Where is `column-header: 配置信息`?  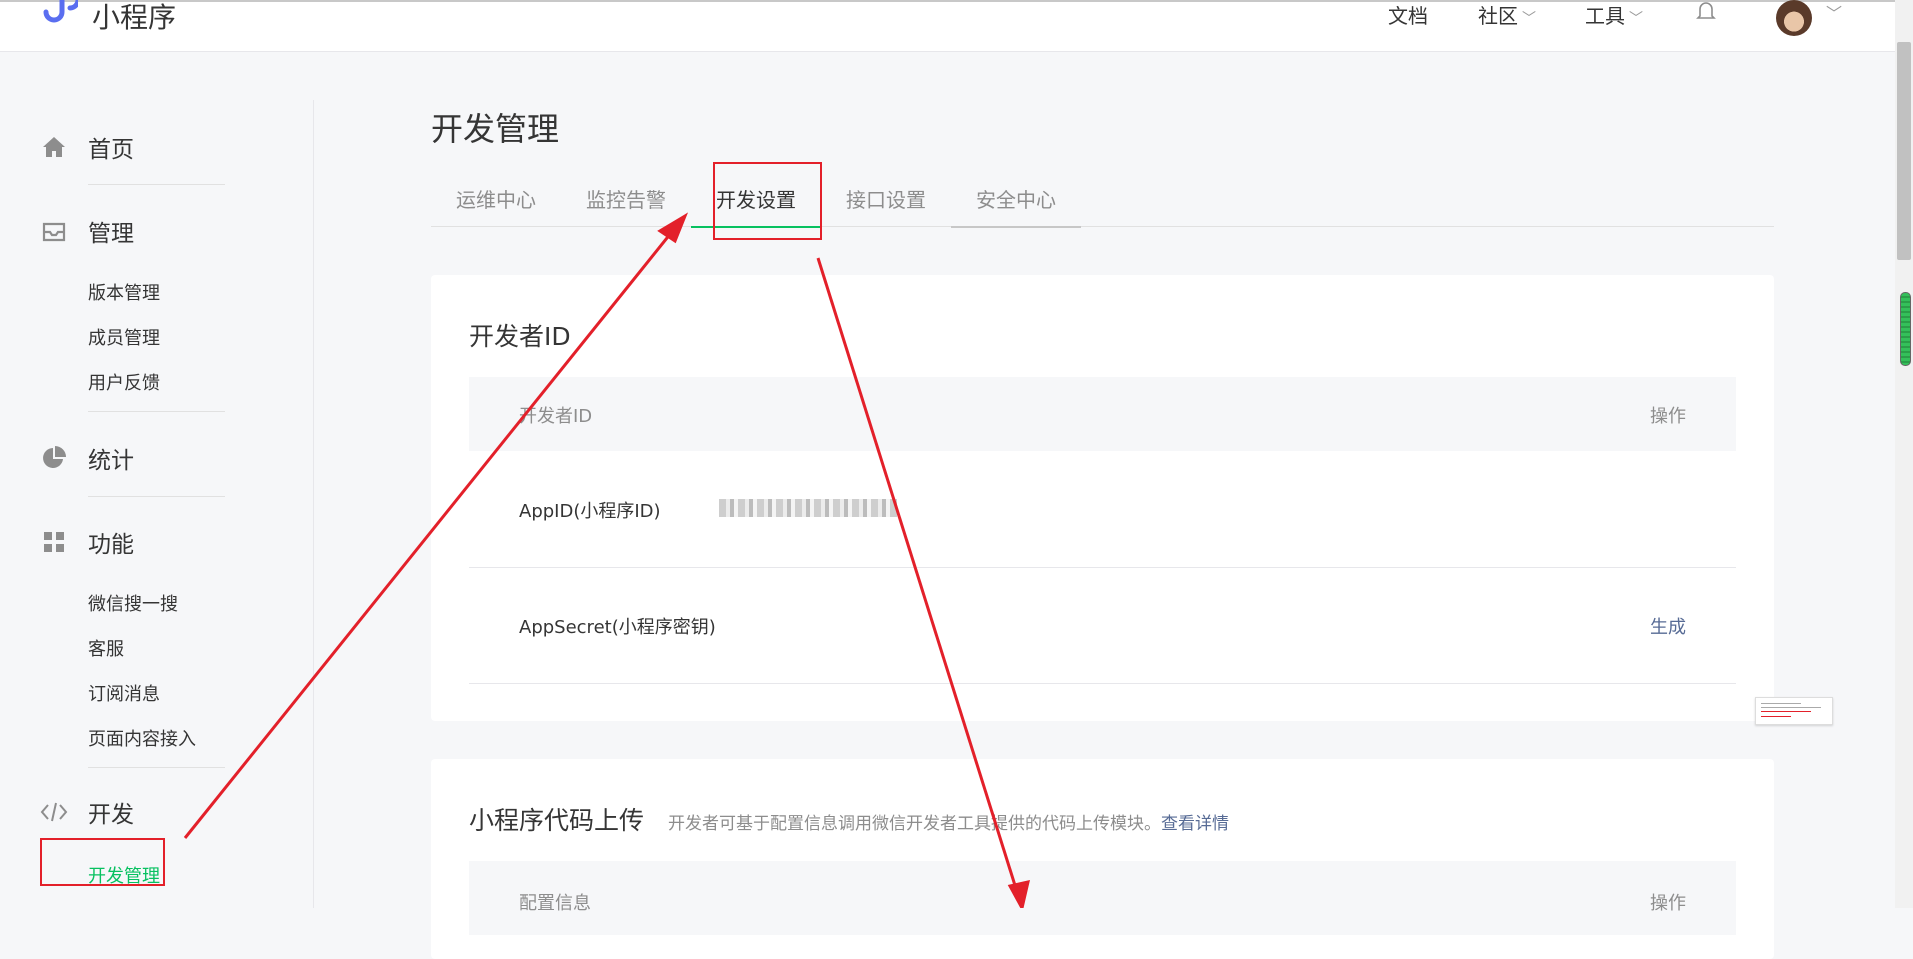 column-header: 配置信息 is located at coordinates (555, 903).